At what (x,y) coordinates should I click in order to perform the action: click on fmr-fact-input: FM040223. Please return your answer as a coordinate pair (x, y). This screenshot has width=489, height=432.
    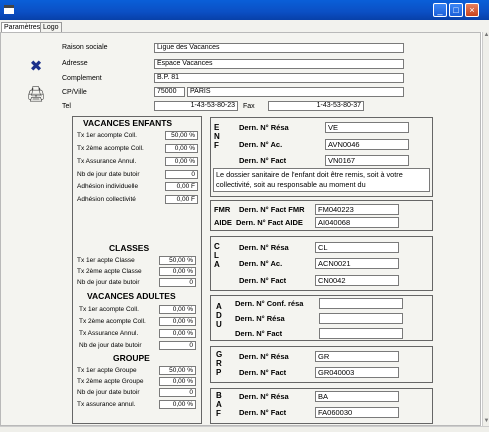
    Looking at the image, I should click on (357, 209).